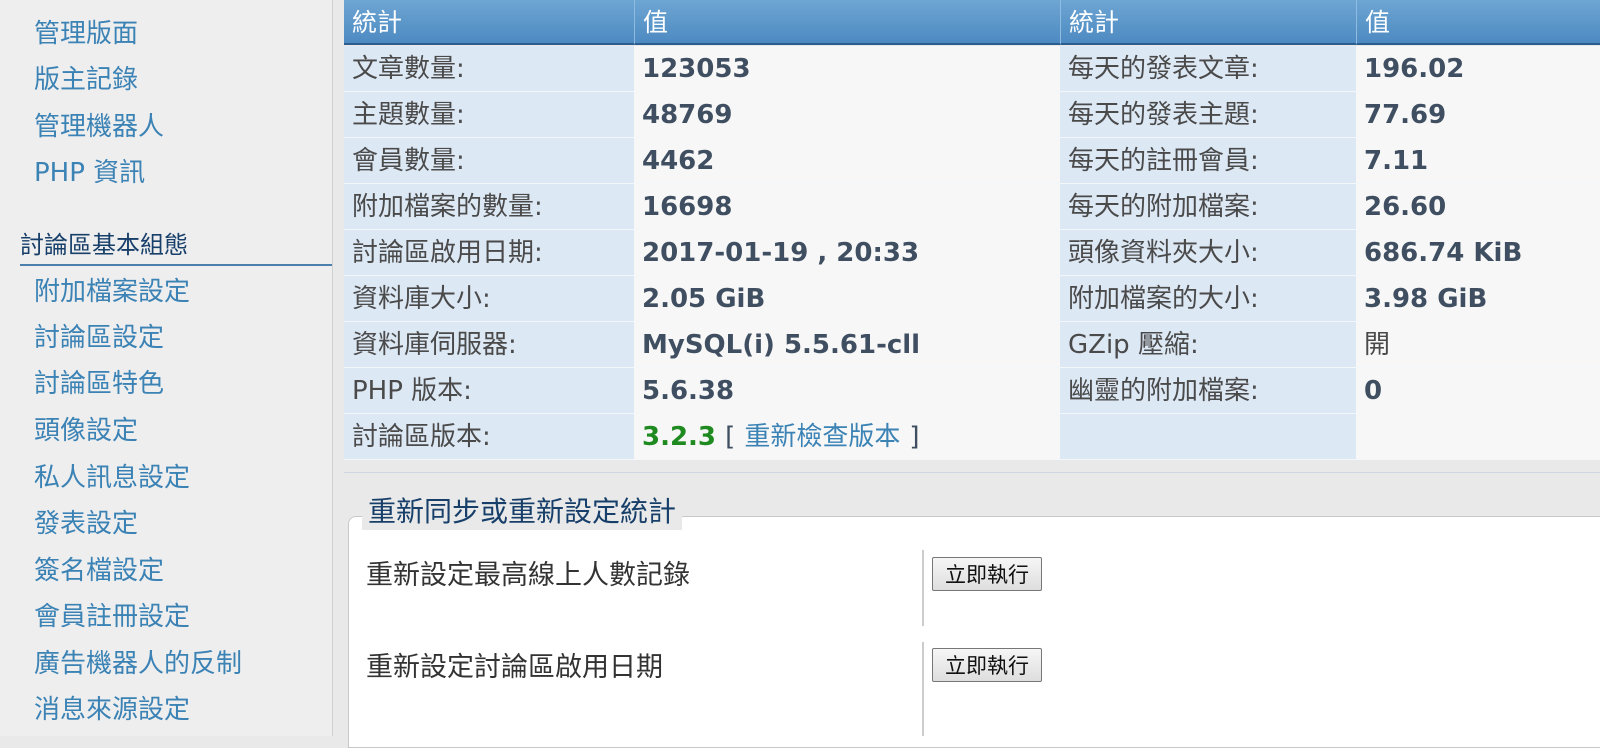 This screenshot has height=748, width=1600. What do you see at coordinates (847, 115) in the screenshot?
I see `stat-value: 48769` at bounding box center [847, 115].